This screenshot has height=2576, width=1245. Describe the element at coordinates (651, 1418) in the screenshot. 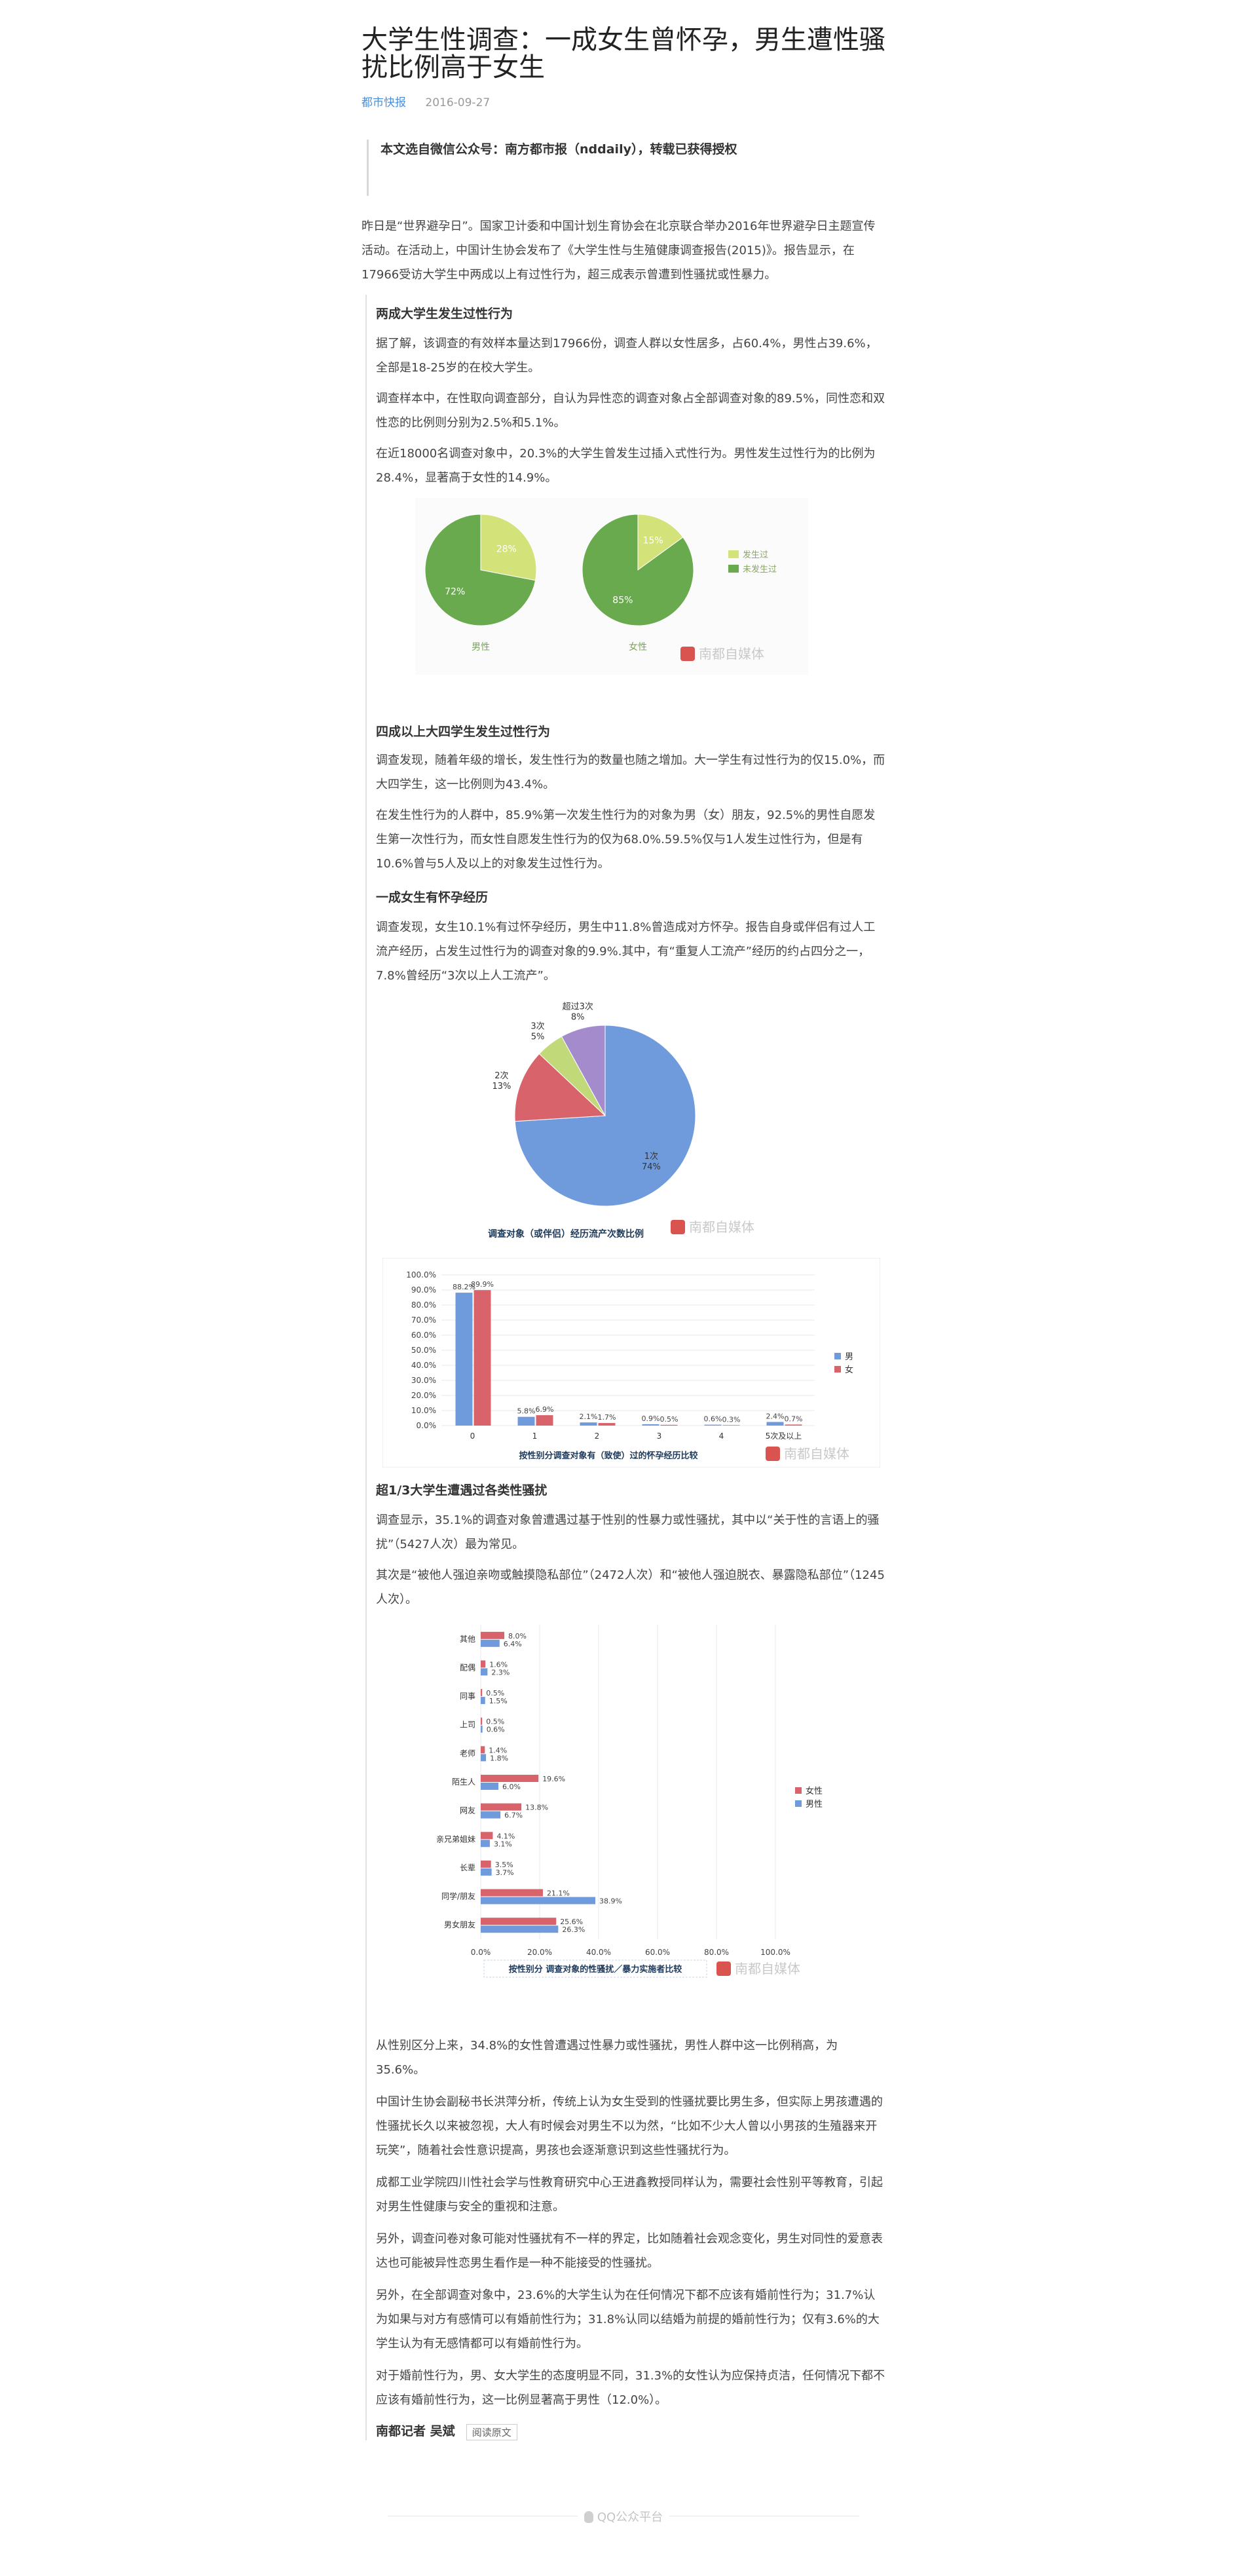

I see `bar-value-label: 0.9%` at that location.